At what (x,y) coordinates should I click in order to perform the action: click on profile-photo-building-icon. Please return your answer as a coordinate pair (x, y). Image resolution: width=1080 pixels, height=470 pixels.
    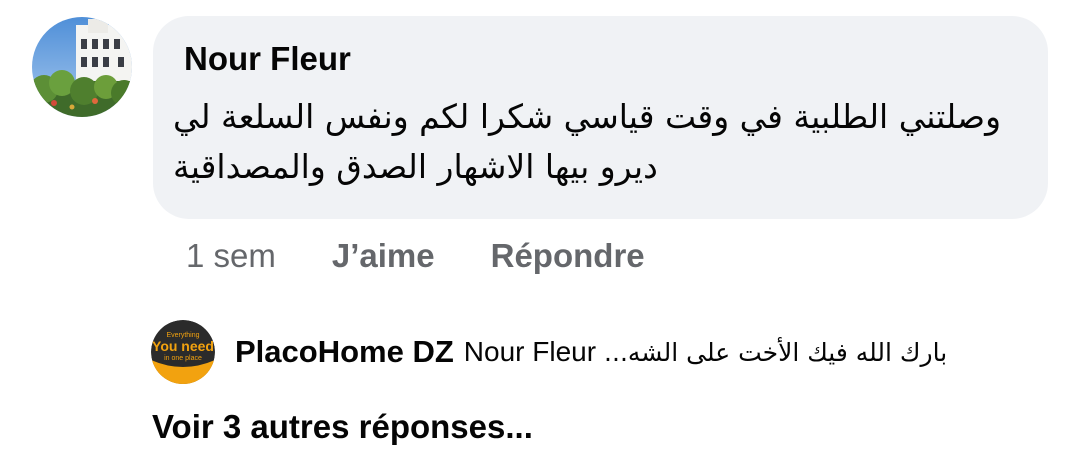
    Looking at the image, I should click on (82, 67).